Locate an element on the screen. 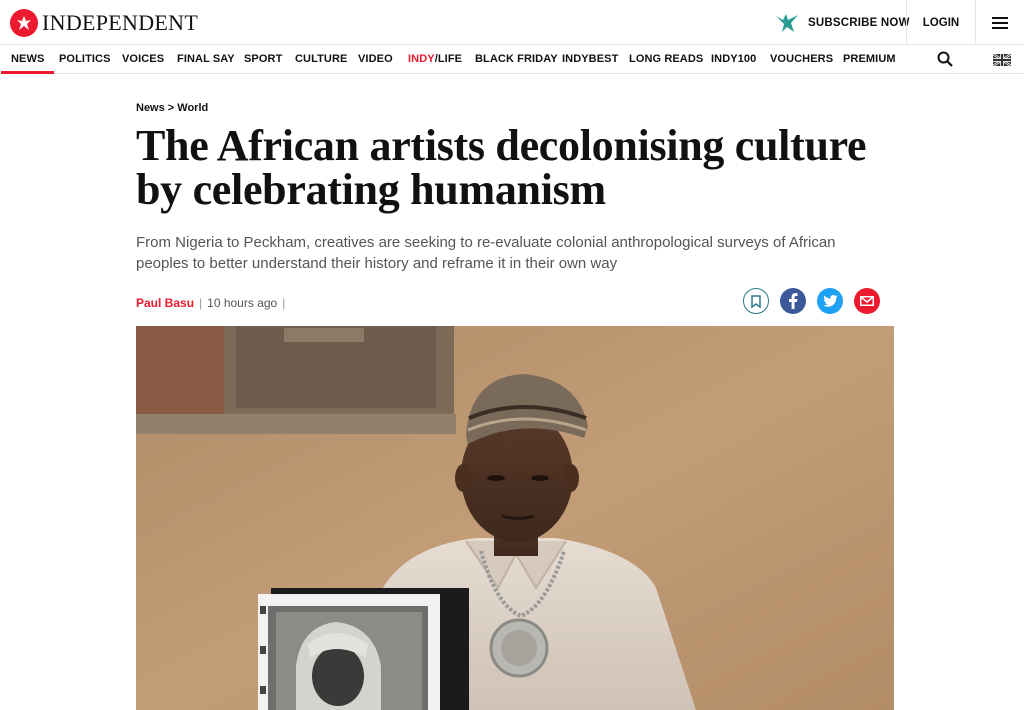 This screenshot has height=710, width=1024. bookmark-button is located at coordinates (756, 301).